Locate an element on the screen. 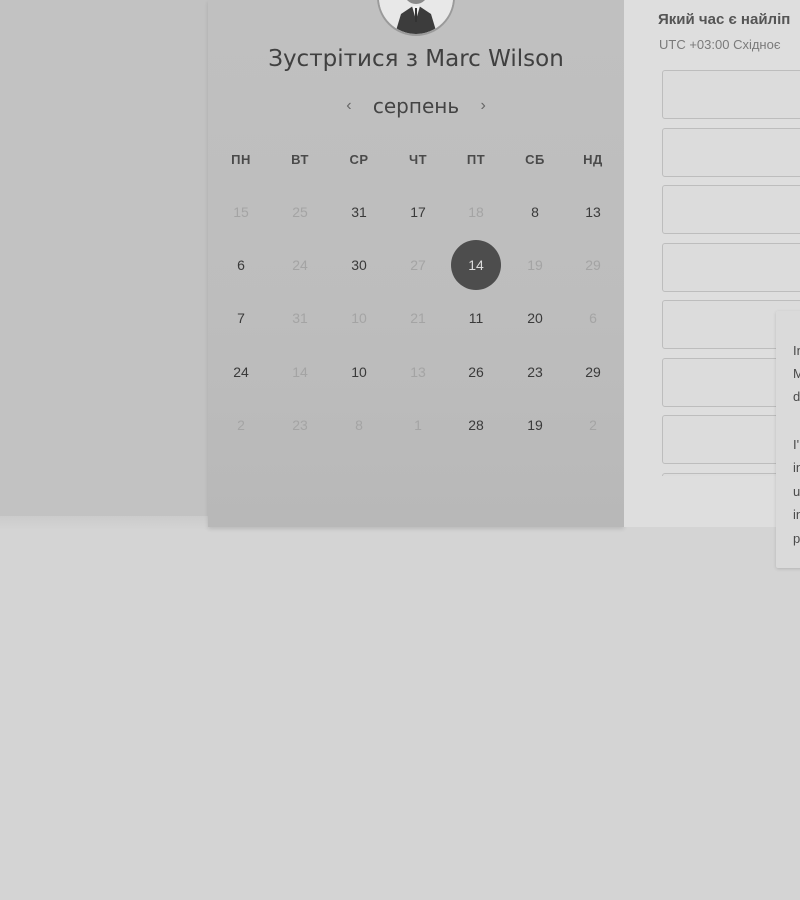 The image size is (800, 900). time-question: Який час є найліп is located at coordinates (724, 19).